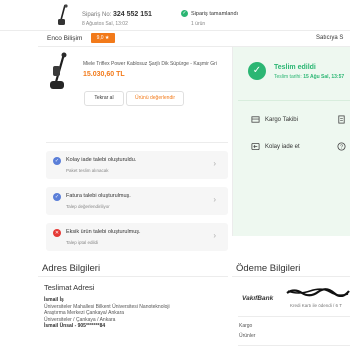  I want to click on invoice-action, so click(341, 119).